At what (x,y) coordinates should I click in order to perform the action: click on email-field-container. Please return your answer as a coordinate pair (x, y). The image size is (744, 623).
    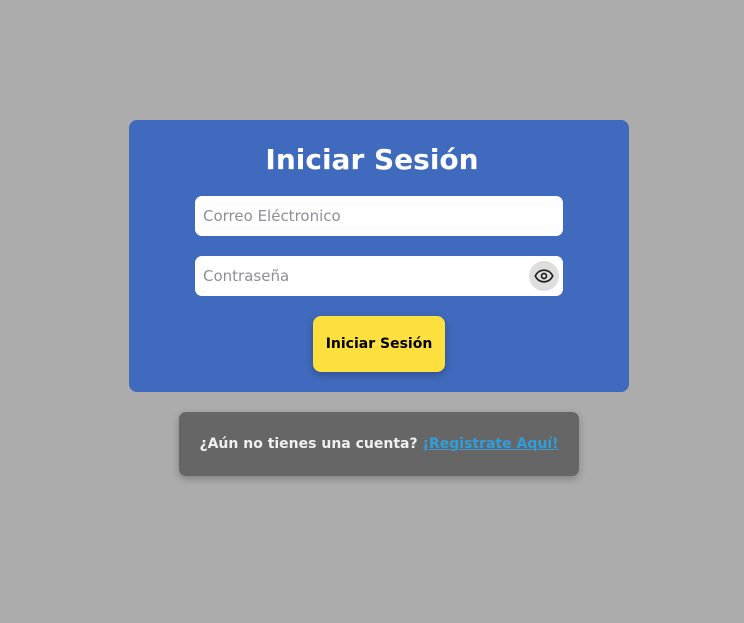
    Looking at the image, I should click on (379, 216).